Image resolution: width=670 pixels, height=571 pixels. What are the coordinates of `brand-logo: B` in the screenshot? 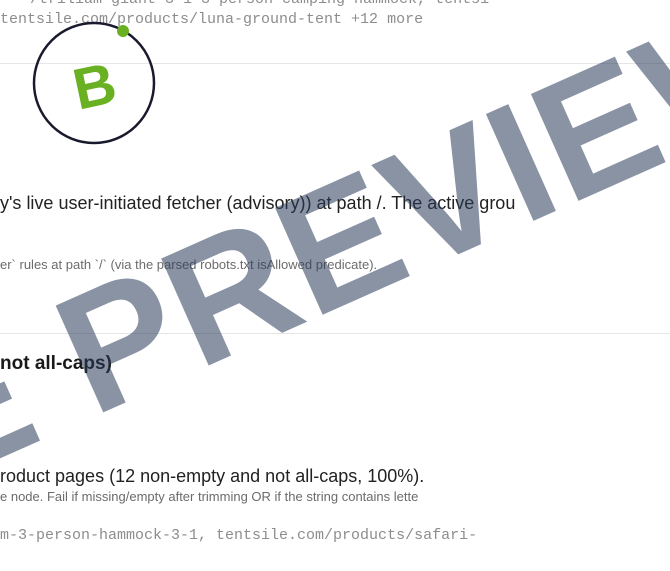 It's located at (94, 83).